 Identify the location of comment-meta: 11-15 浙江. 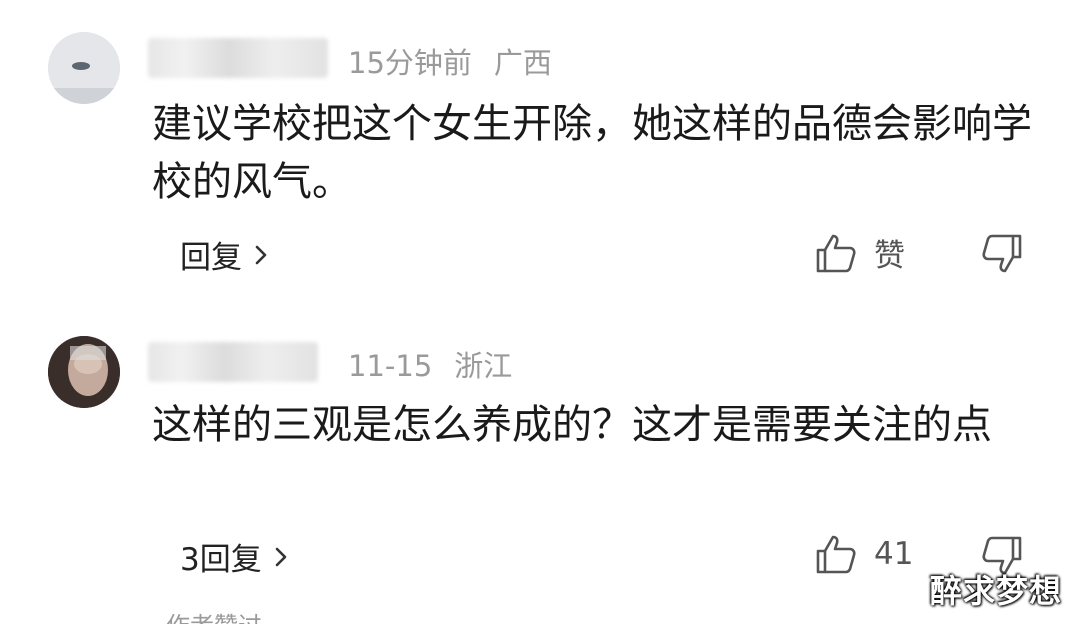
(430, 364).